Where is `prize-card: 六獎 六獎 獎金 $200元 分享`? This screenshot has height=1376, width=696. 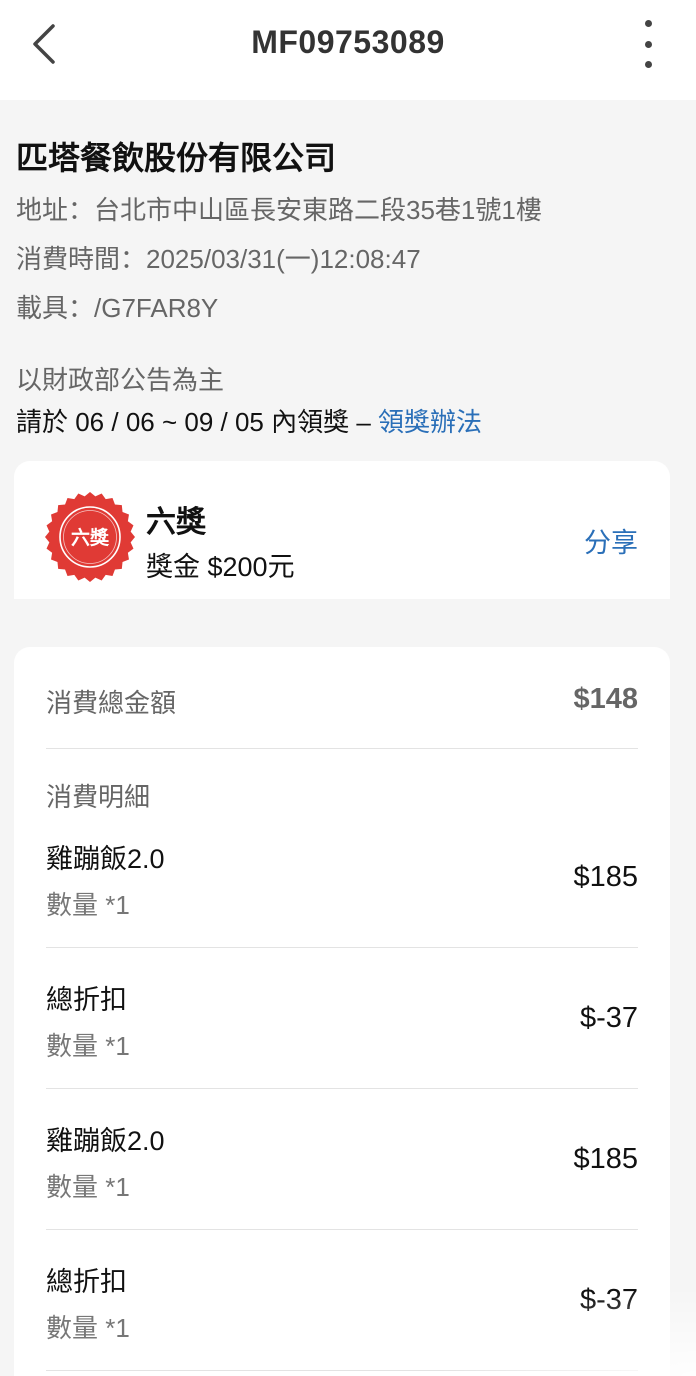
prize-card: 六獎 六獎 獎金 $200元 分享 is located at coordinates (342, 530).